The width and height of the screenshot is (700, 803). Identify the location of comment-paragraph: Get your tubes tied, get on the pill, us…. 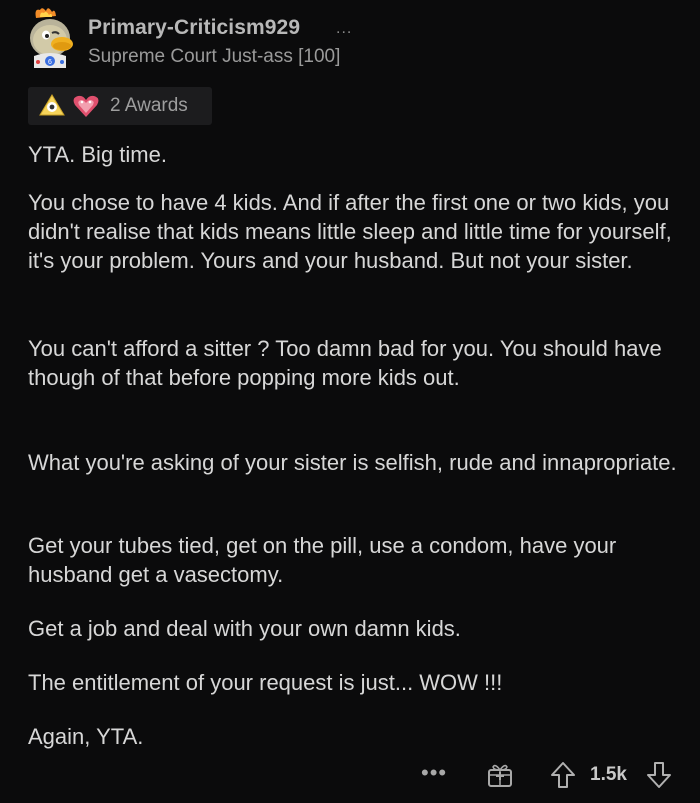
(322, 560).